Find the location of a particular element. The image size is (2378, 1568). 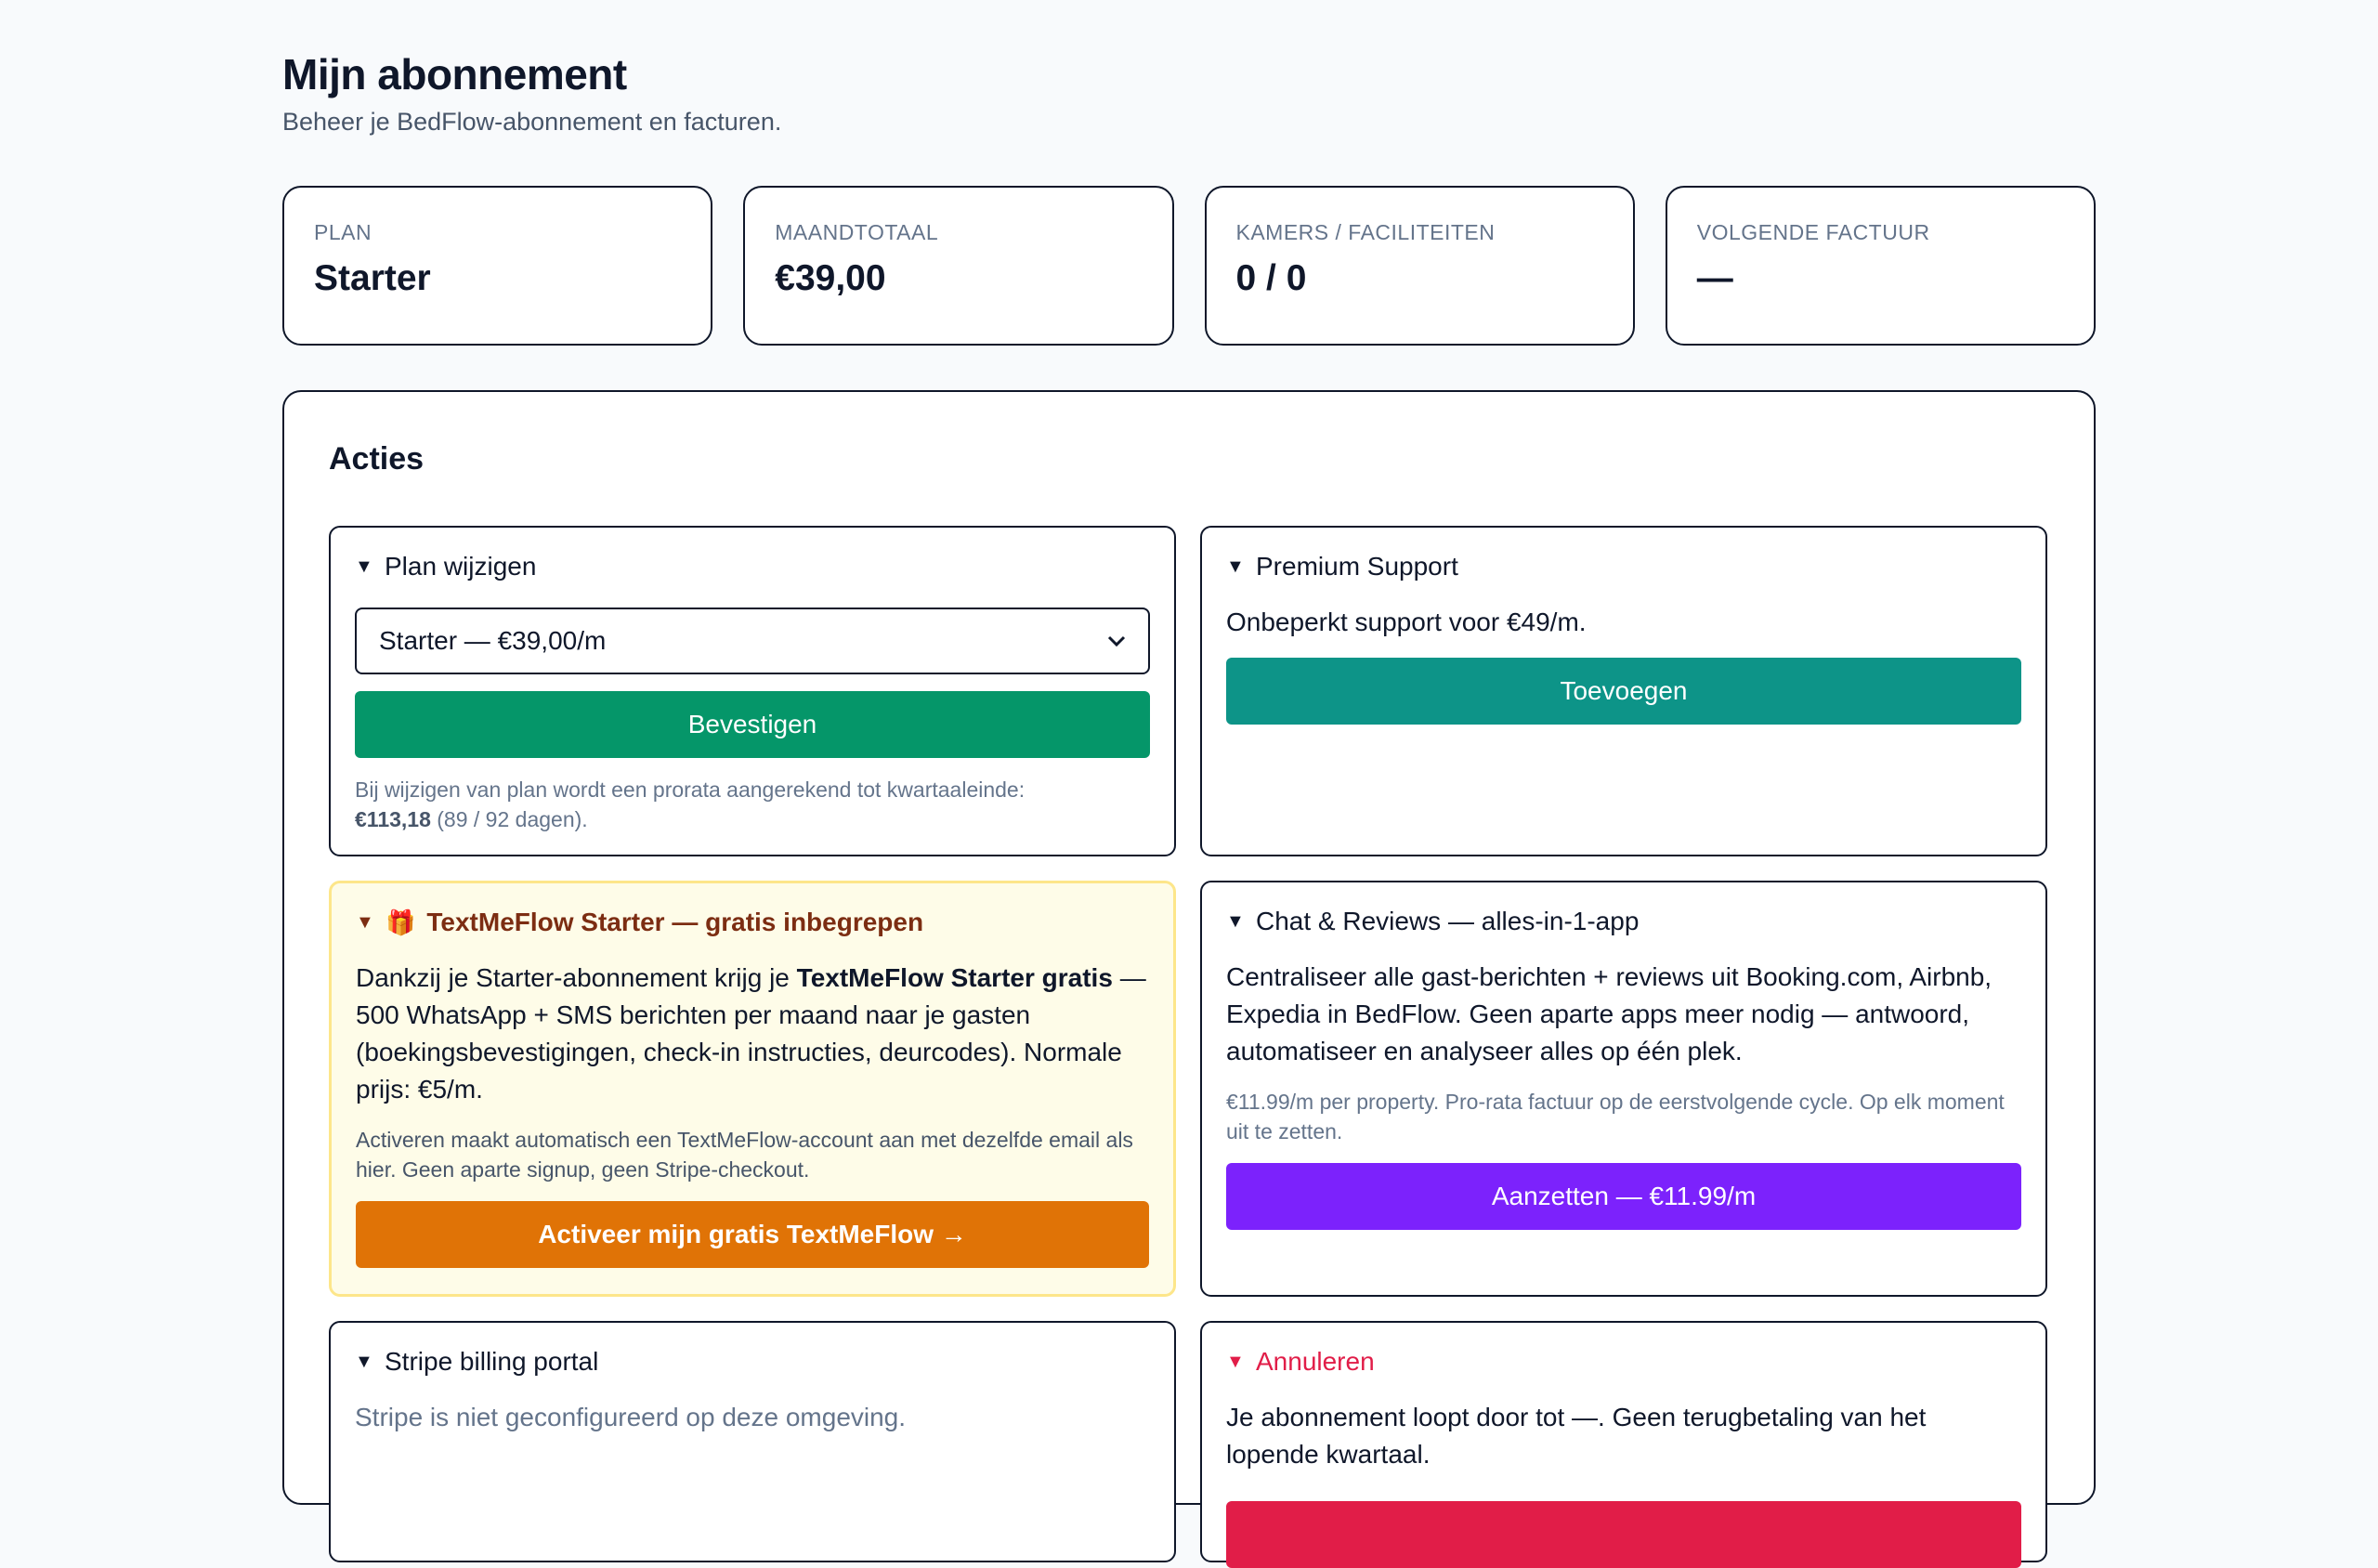

stripe-portal-title: Stripe billing portal is located at coordinates (492, 1361).